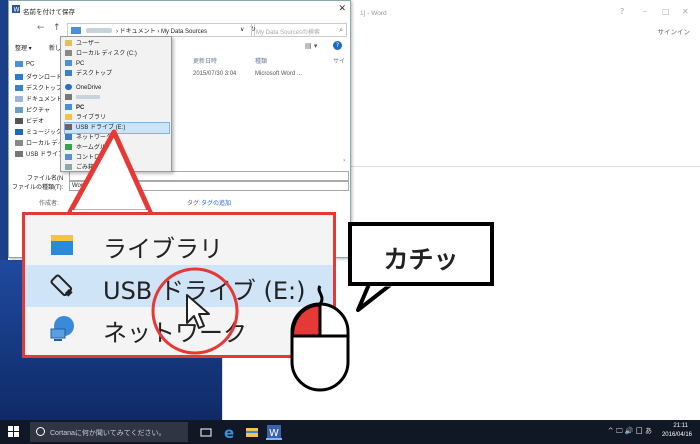 The width and height of the screenshot is (700, 444). I want to click on person-icon, so click(68, 97).